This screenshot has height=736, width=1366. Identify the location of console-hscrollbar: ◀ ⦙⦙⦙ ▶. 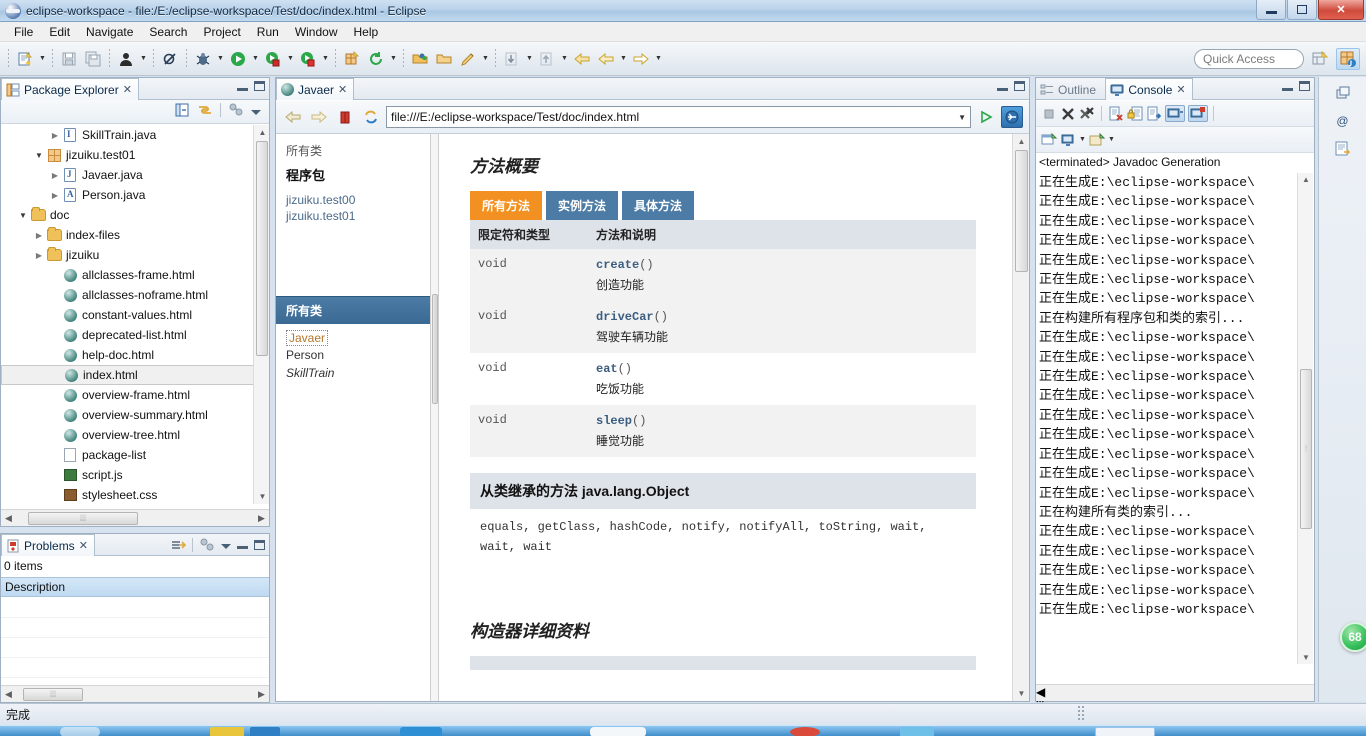
(1175, 706).